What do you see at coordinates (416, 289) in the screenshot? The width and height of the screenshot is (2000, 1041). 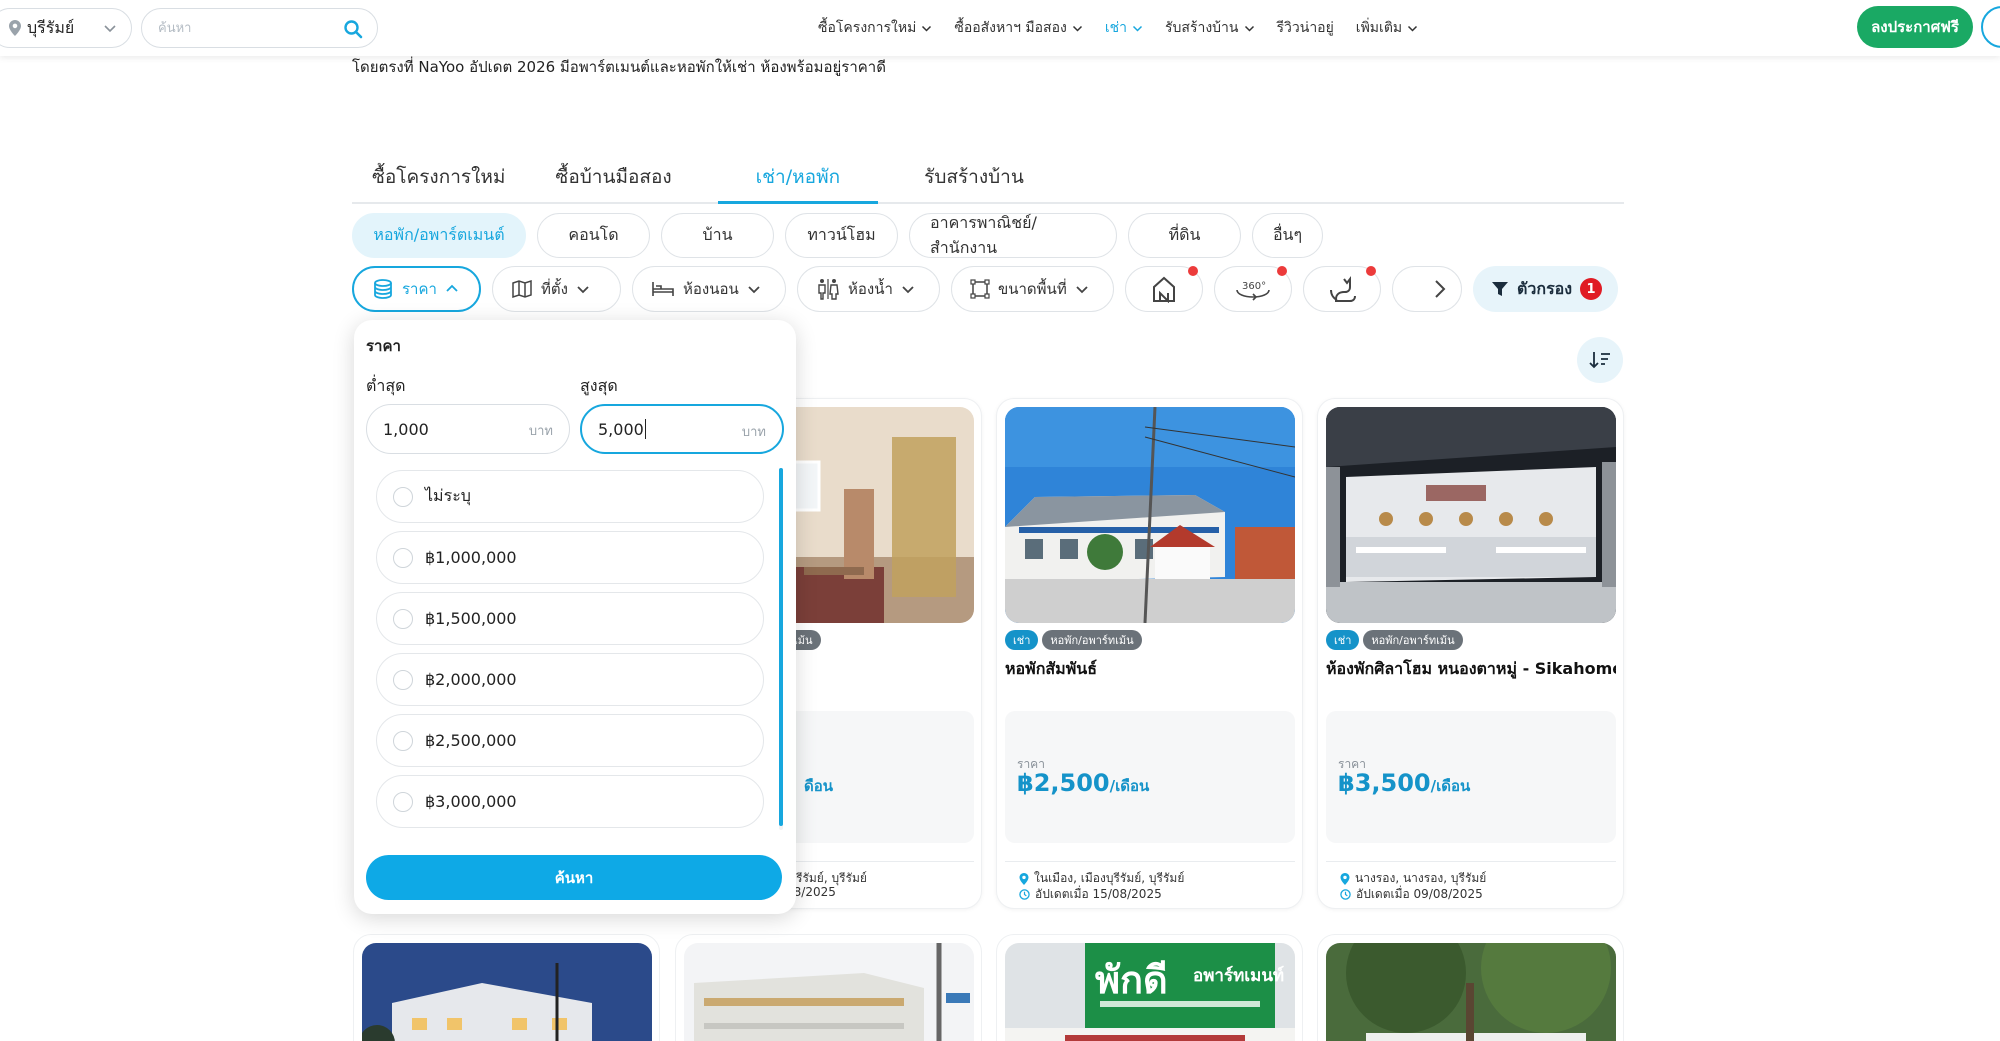 I see `price-filter: ราคา` at bounding box center [416, 289].